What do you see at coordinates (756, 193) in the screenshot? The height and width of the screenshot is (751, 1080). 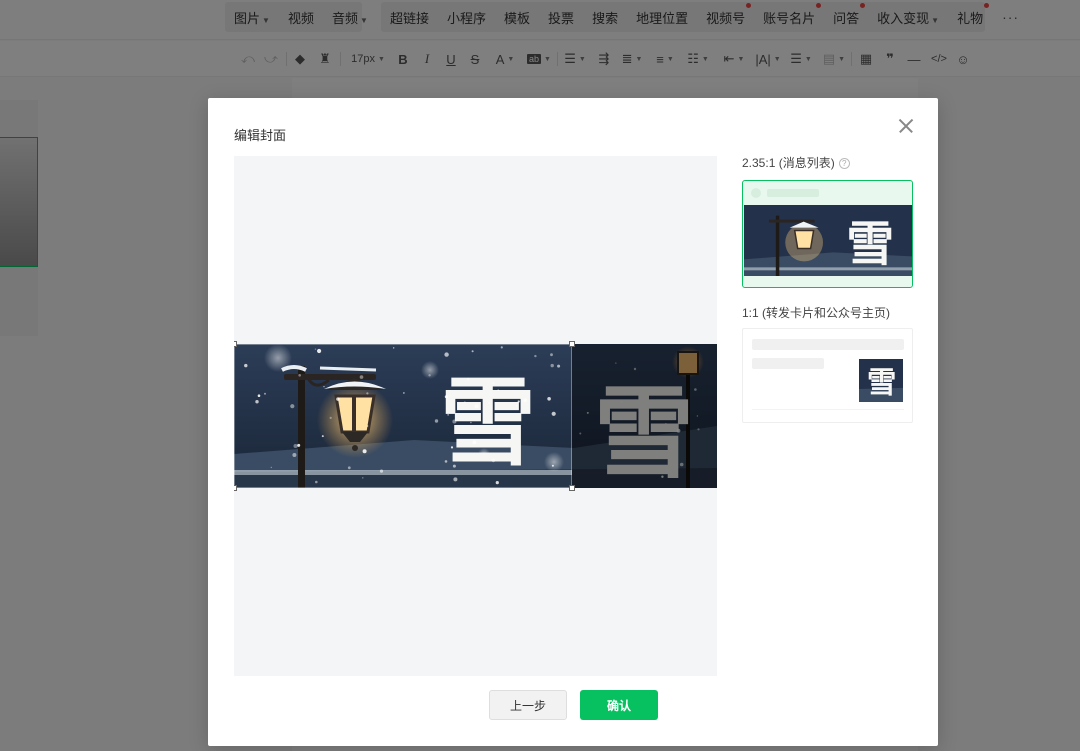 I see `avatar-placeholder` at bounding box center [756, 193].